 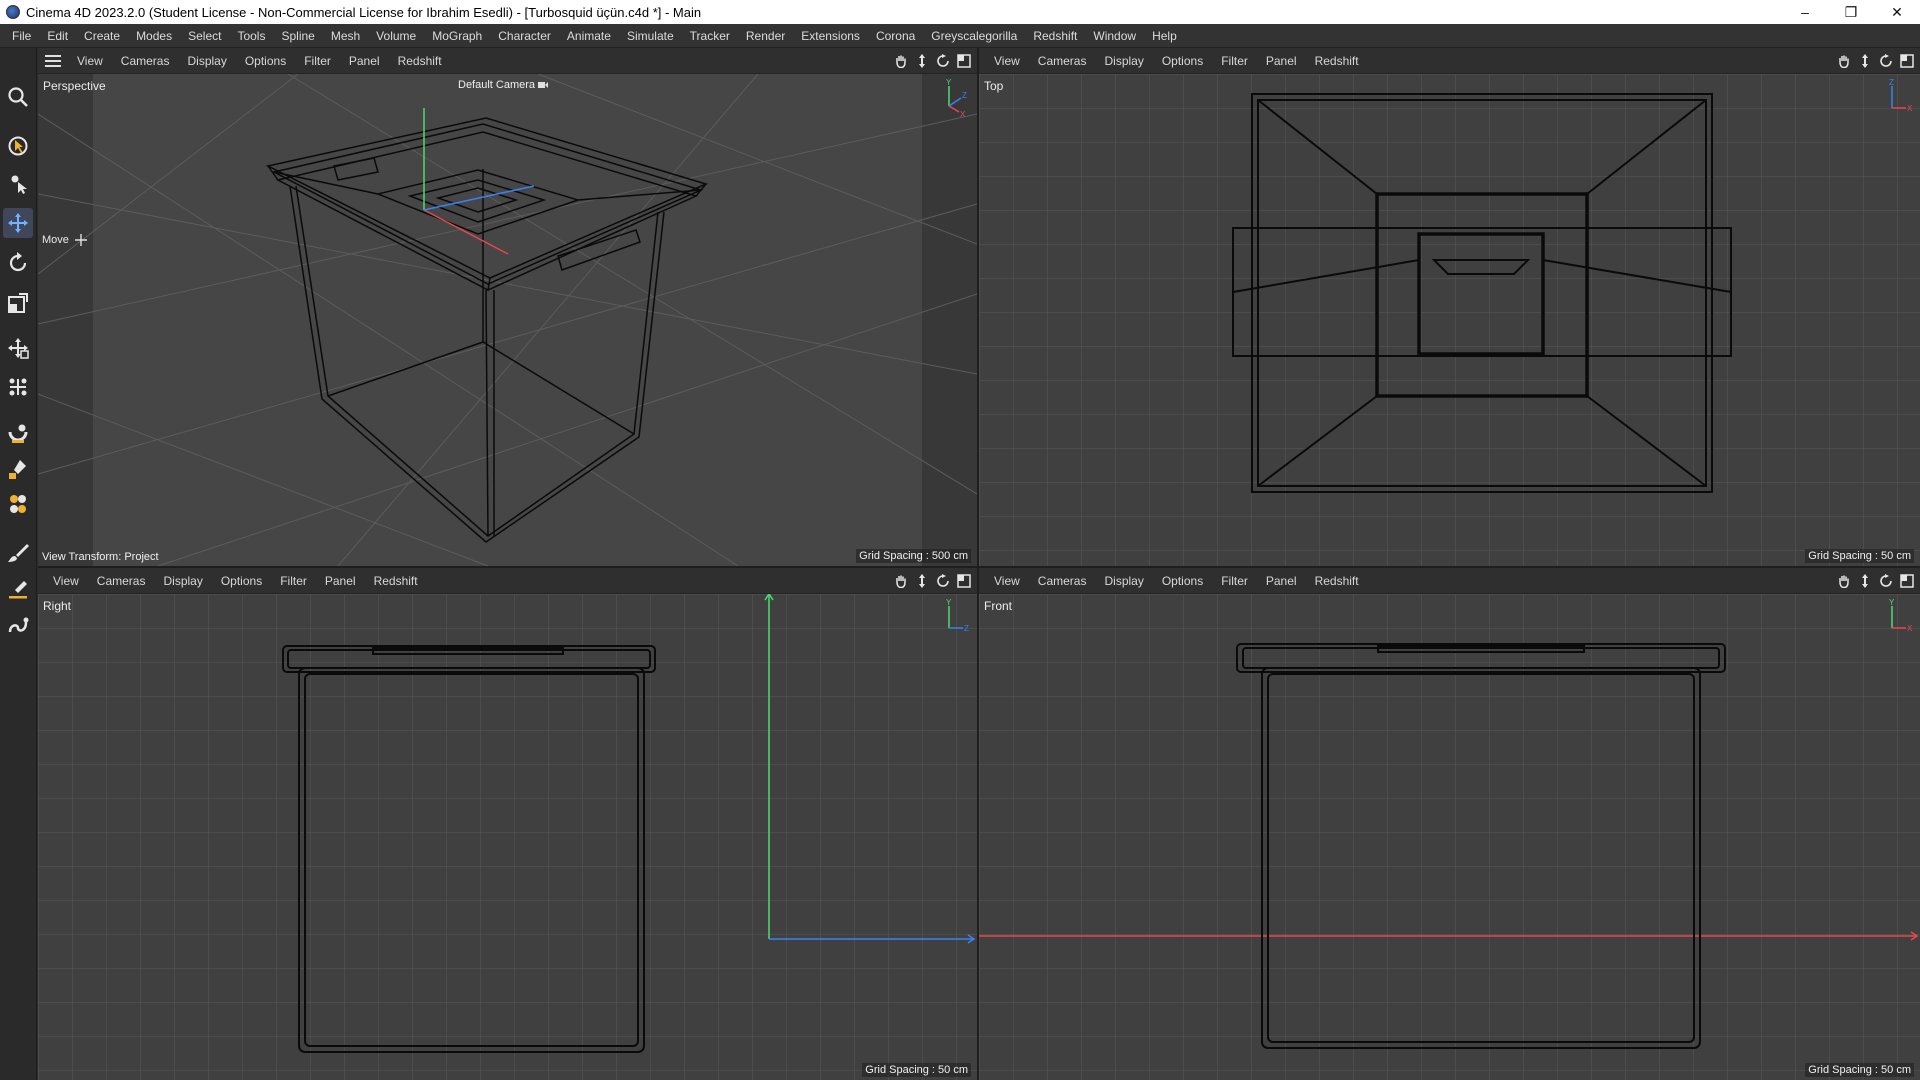 What do you see at coordinates (18, 223) in the screenshot?
I see `move-tool` at bounding box center [18, 223].